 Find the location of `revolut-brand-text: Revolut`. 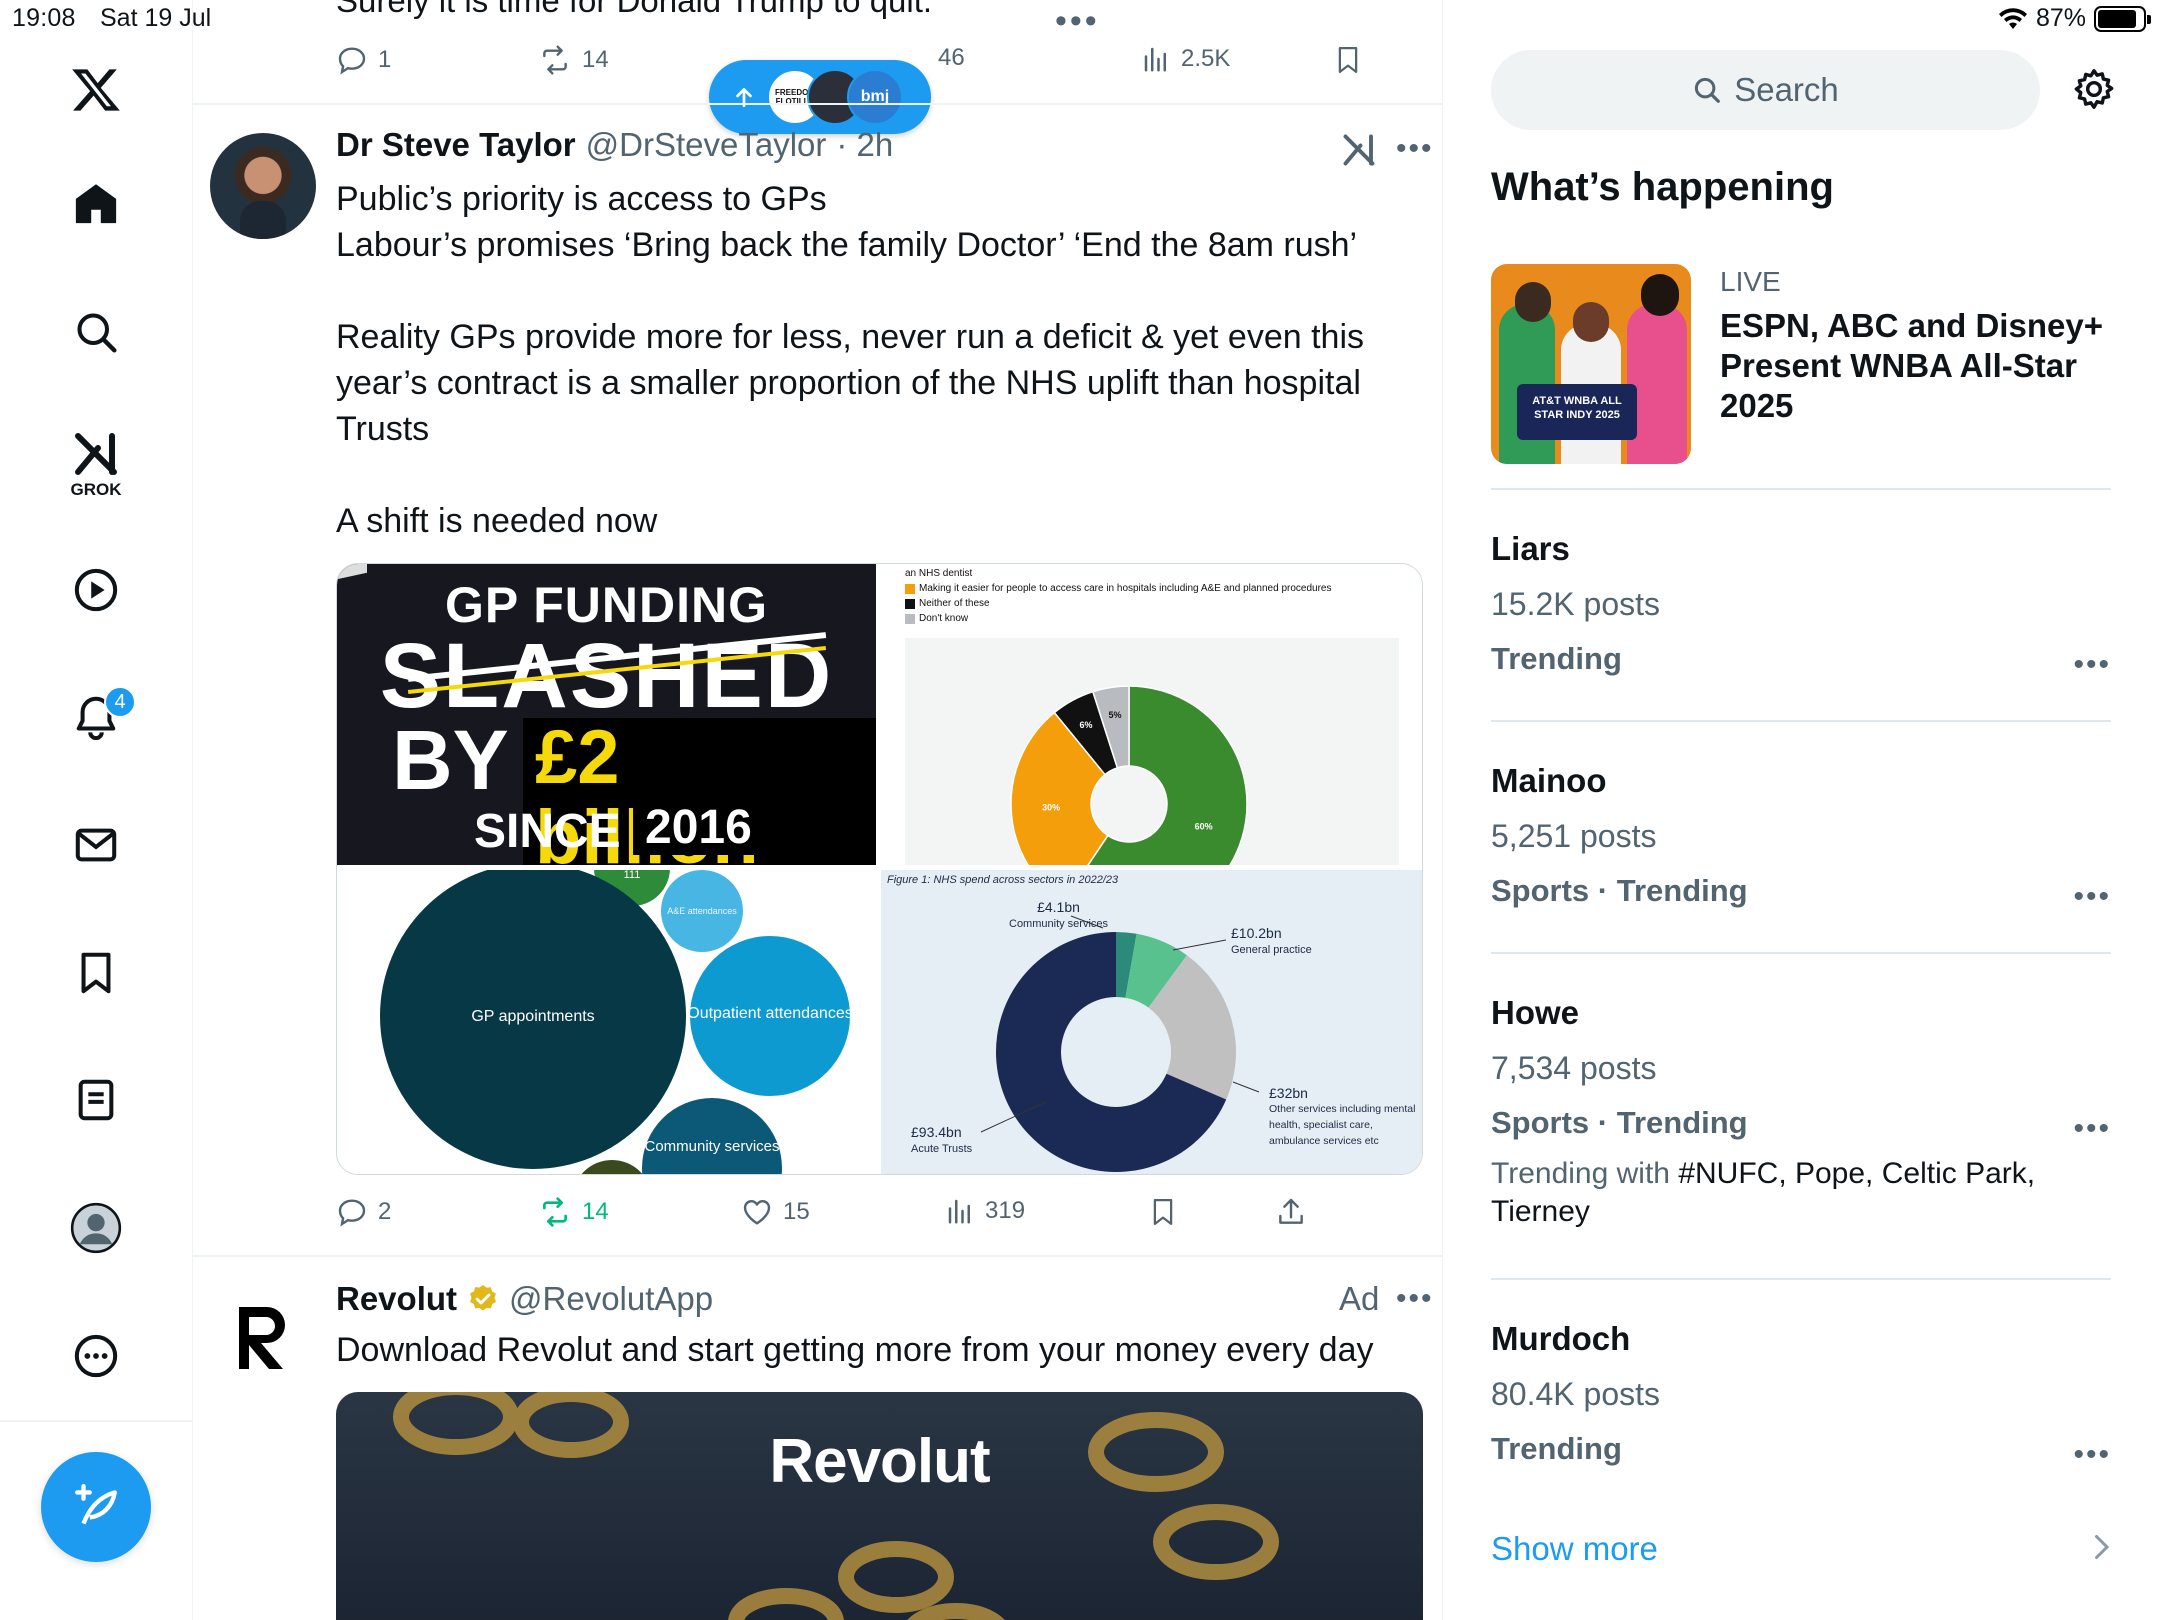

revolut-brand-text: Revolut is located at coordinates (879, 1461).